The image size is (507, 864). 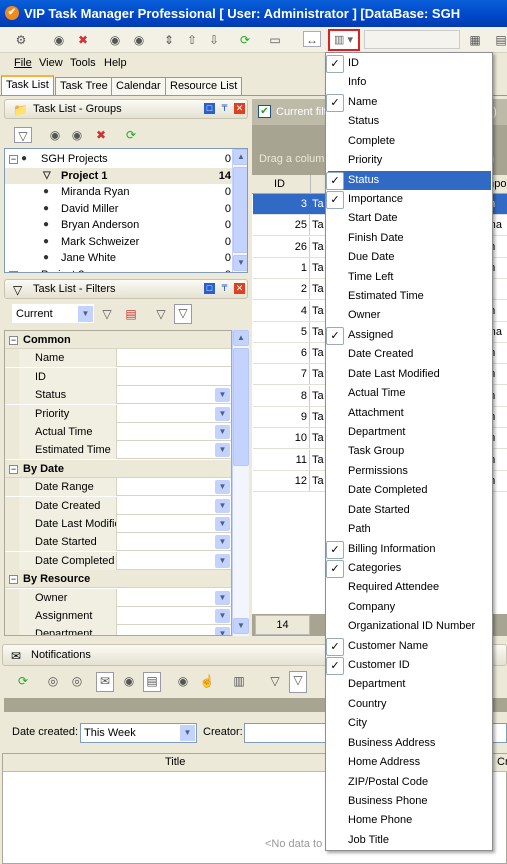 I want to click on menu-item-column: Time Left, so click(x=409, y=277).